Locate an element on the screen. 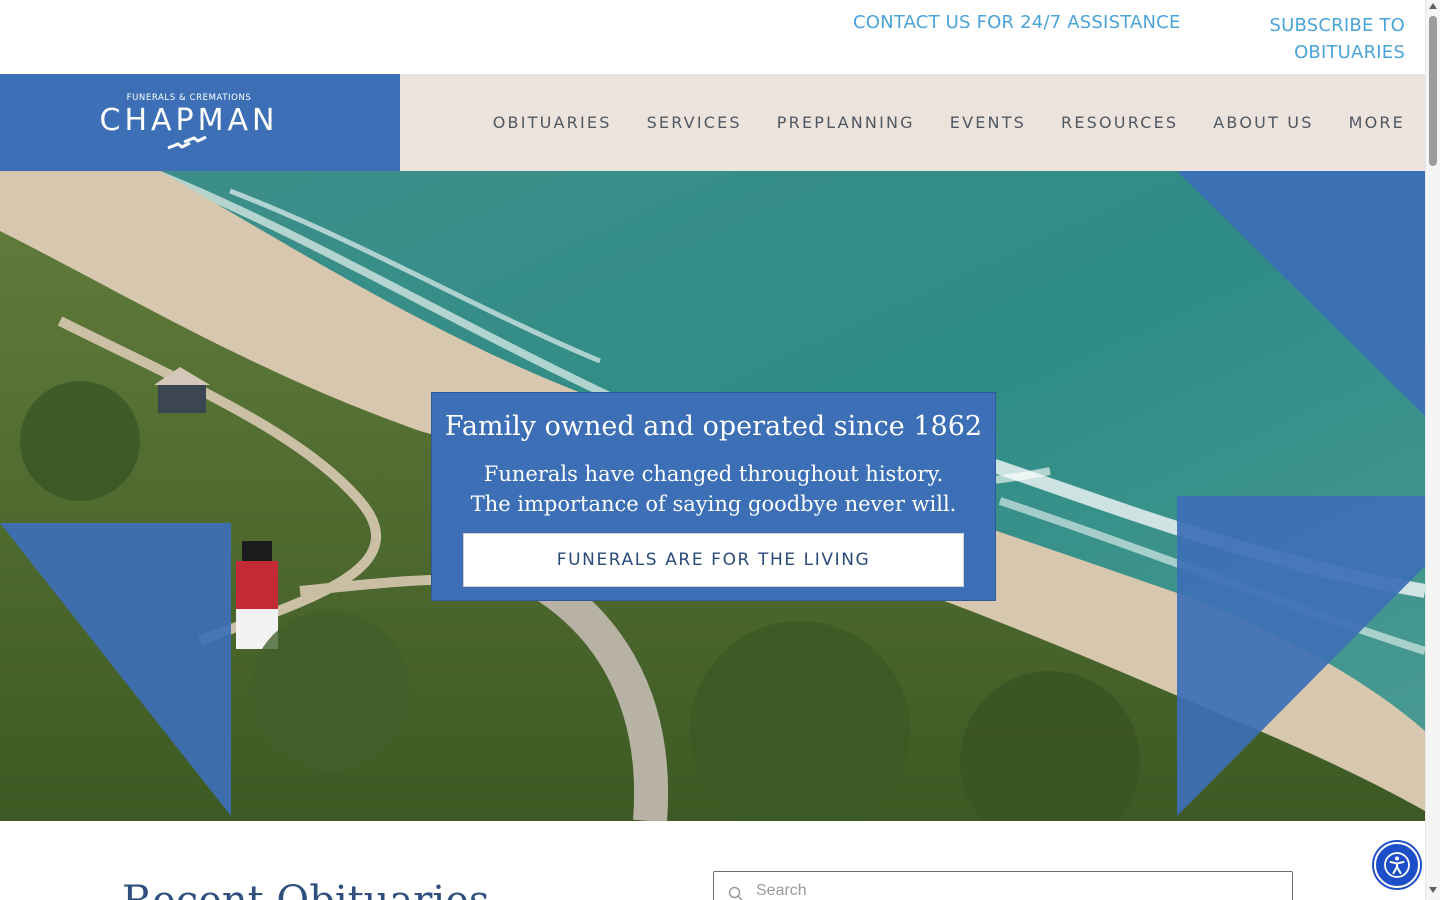  nav-item-resources: RESOURCES is located at coordinates (1119, 122).